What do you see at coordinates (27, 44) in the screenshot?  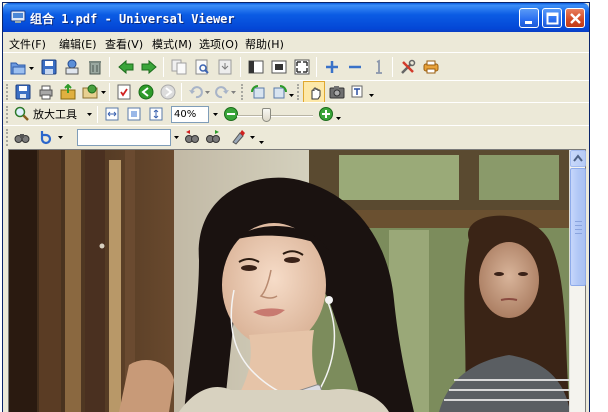 I see `menu-file: 文件(F)` at bounding box center [27, 44].